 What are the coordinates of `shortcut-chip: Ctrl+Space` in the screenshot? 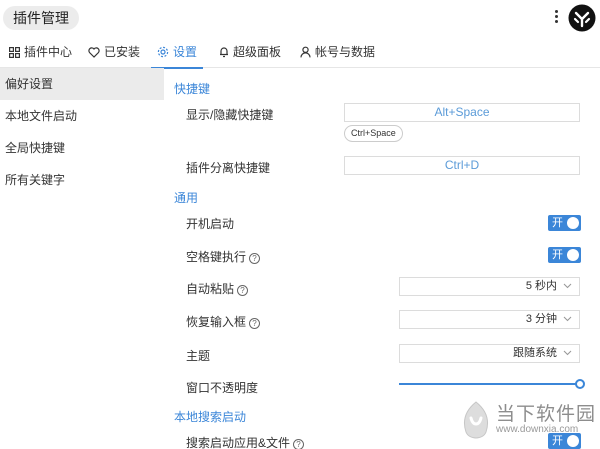 It's located at (373, 133).